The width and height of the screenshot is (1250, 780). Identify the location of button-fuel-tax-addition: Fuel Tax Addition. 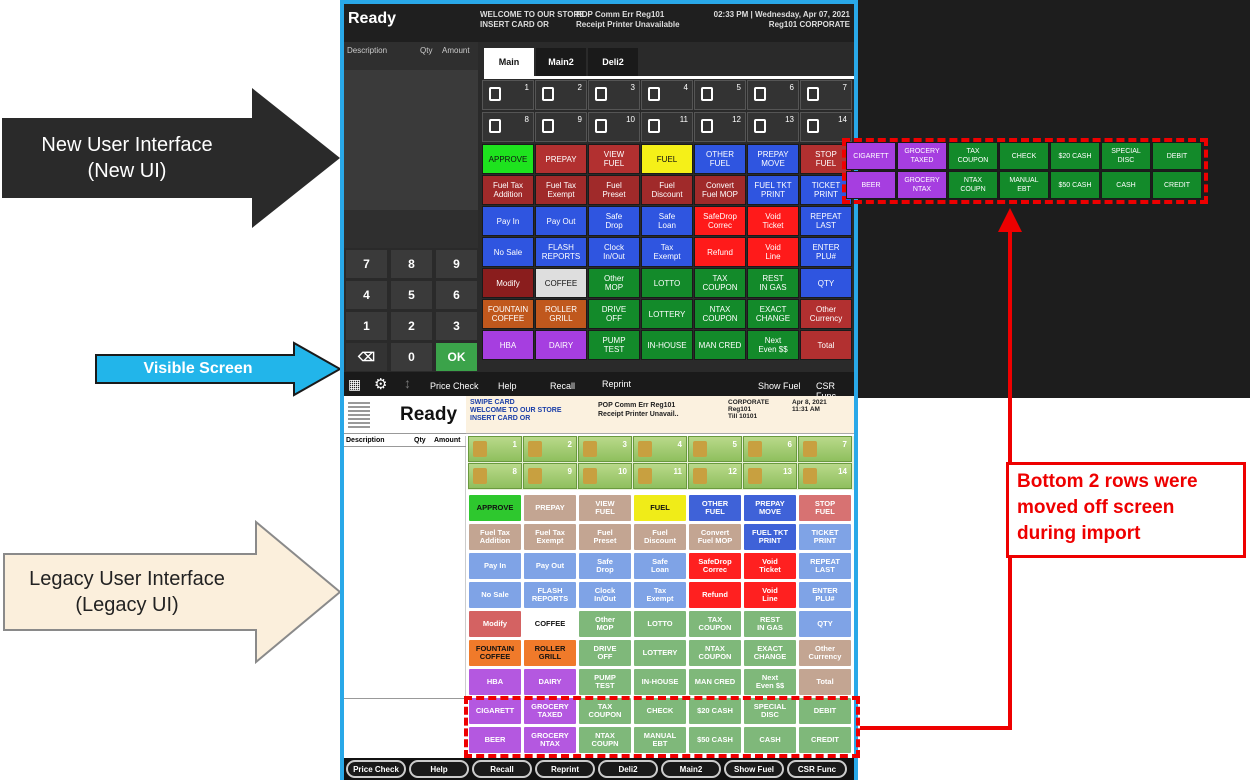
(508, 190).